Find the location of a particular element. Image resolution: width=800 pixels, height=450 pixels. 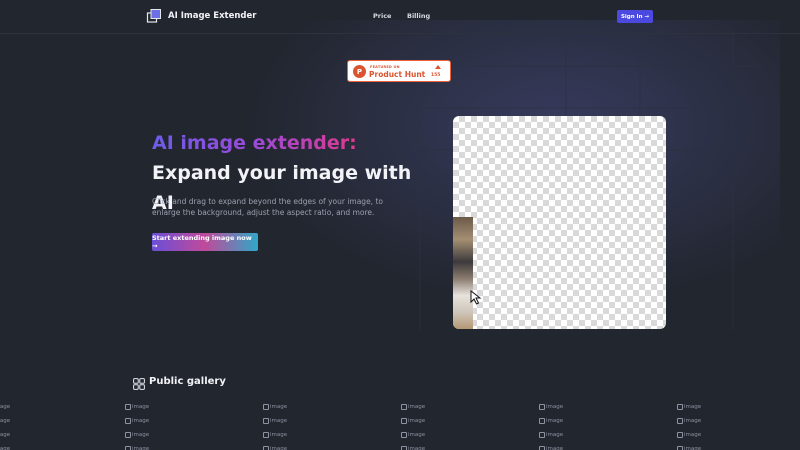

product-hunt-logo-icon: P is located at coordinates (359, 71).